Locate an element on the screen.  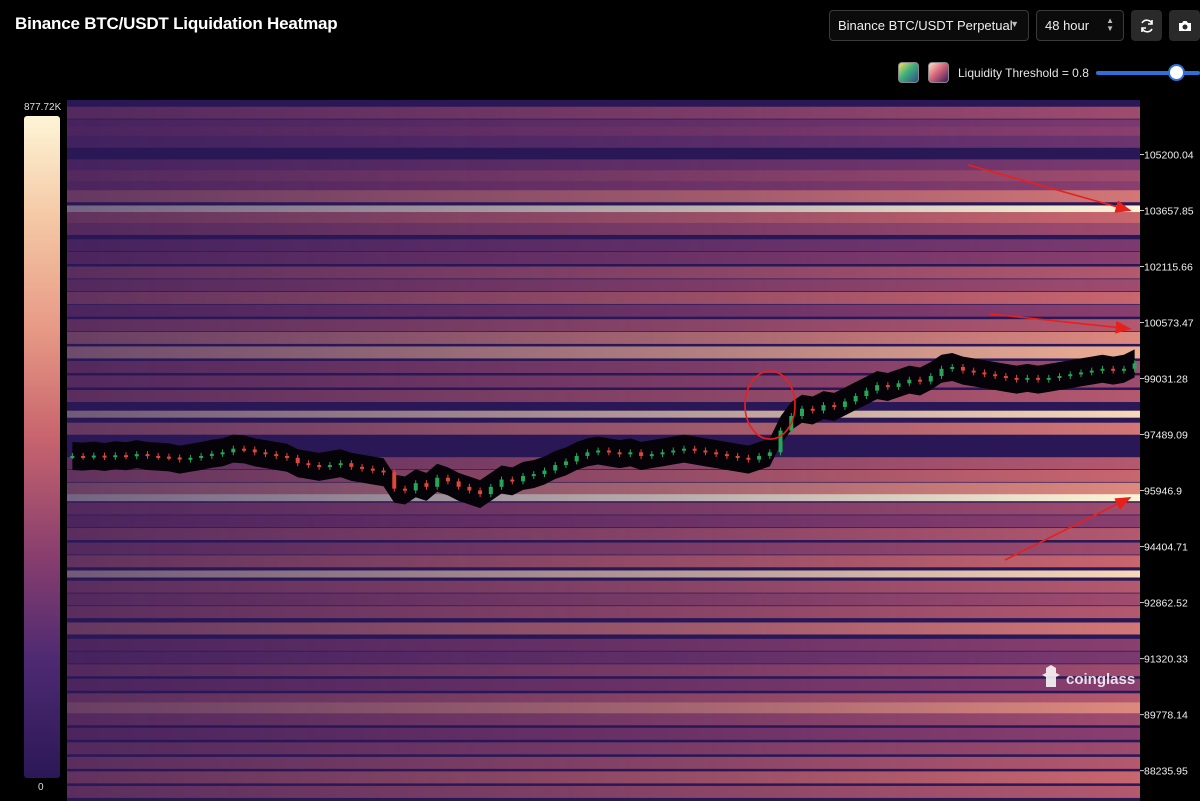
price-tick-label: 105200.04 is located at coordinates (1169, 155).